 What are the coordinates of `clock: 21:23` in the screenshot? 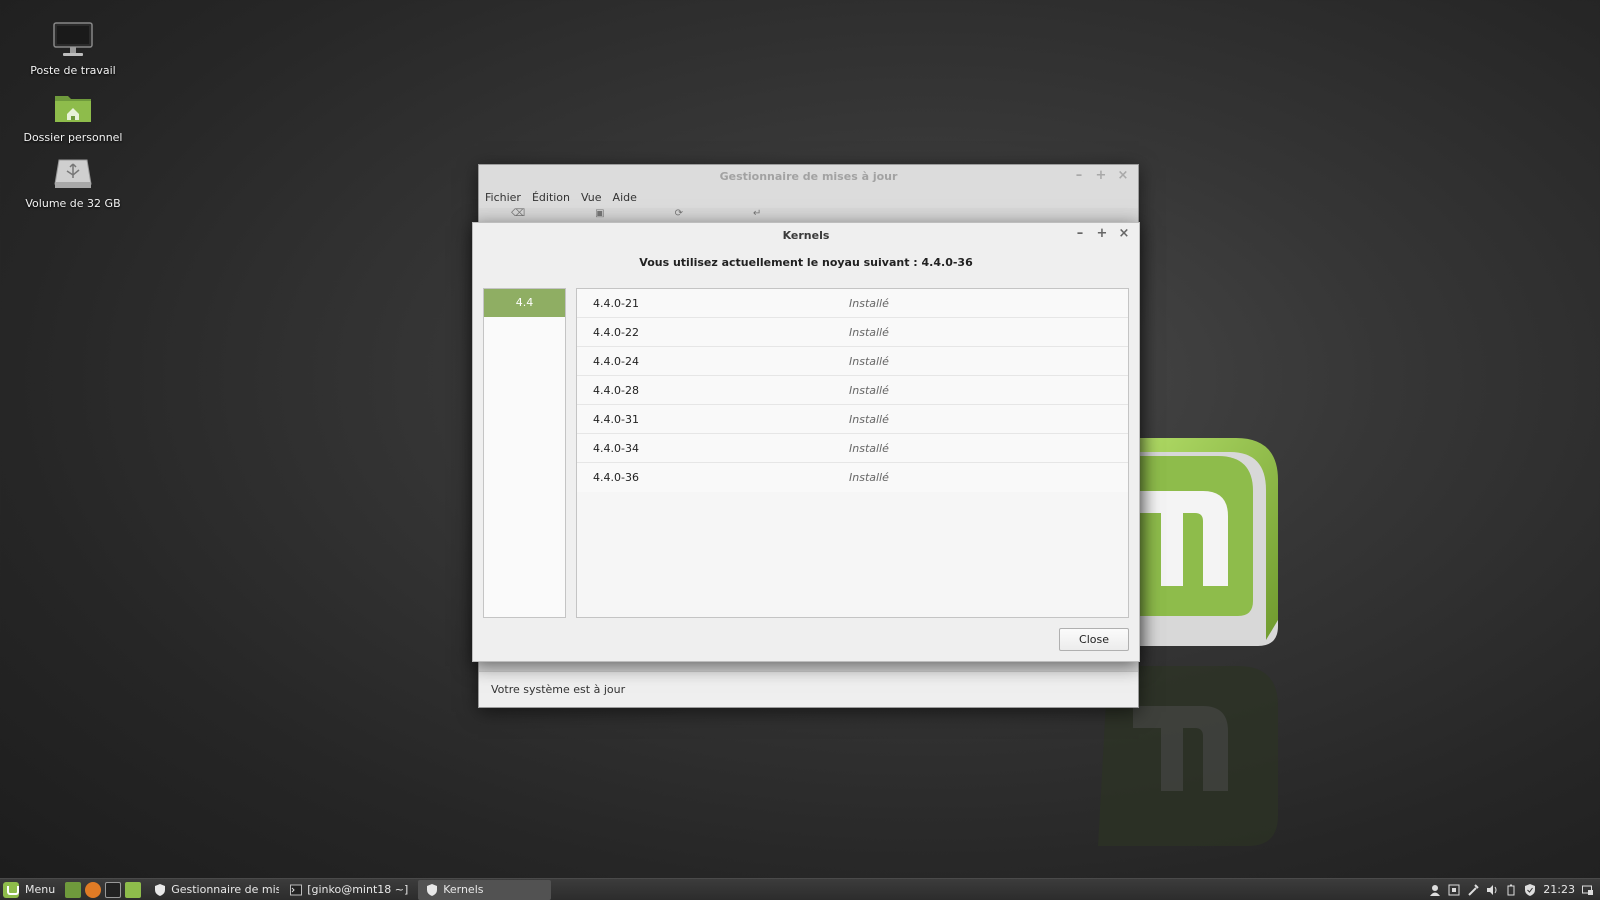 It's located at (1559, 889).